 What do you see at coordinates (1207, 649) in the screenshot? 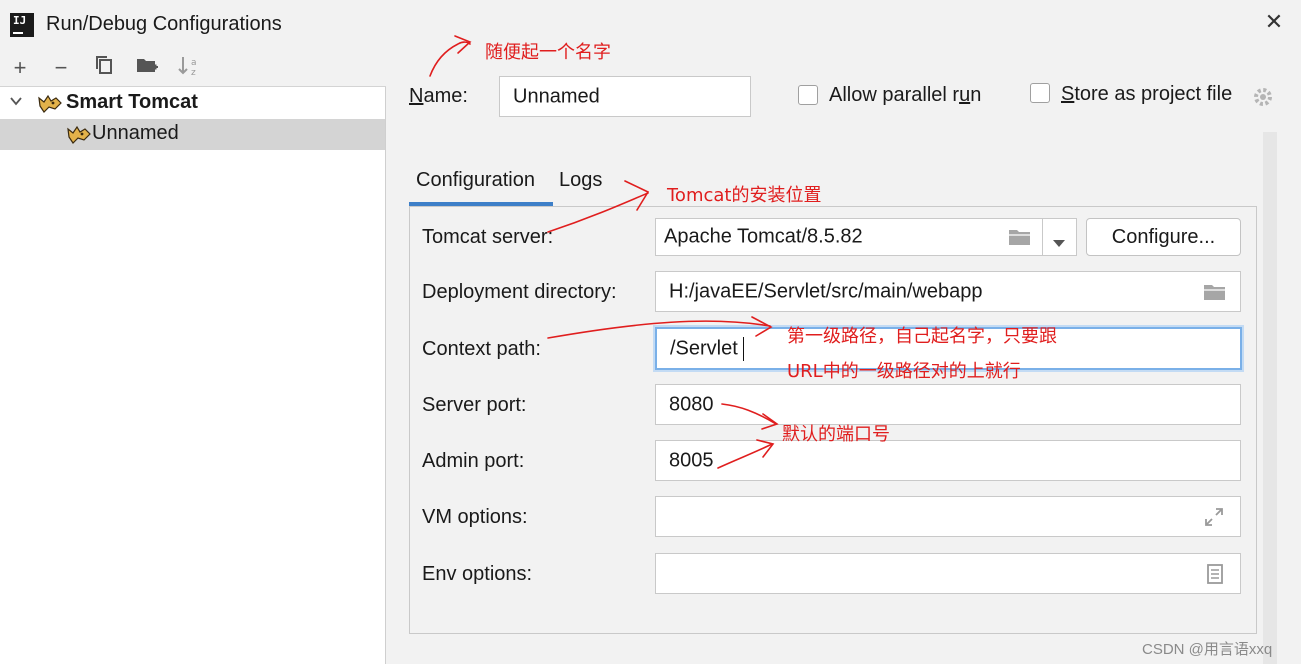
I see `watermark: CSDN @用言语xxq` at bounding box center [1207, 649].